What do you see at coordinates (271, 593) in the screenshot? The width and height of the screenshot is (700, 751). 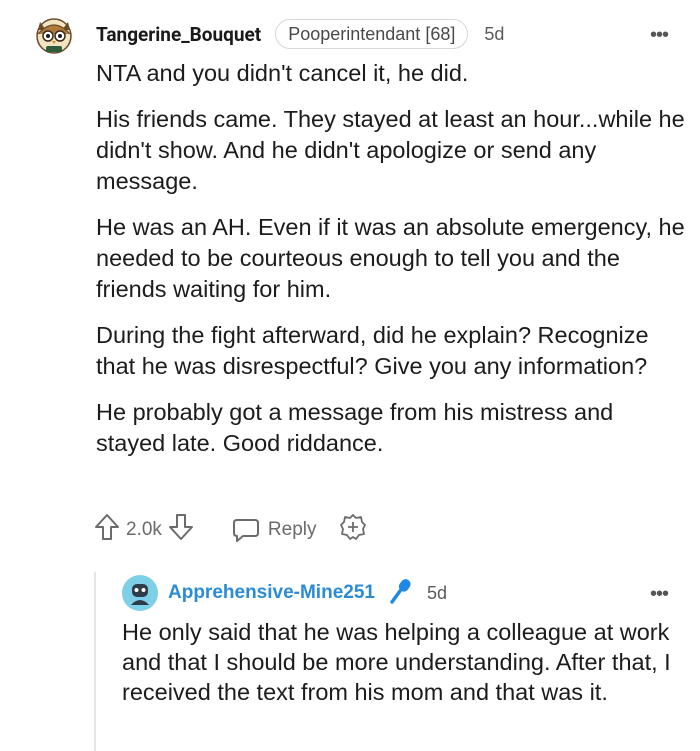 I see `reply-username: Apprehensive-Mine251` at bounding box center [271, 593].